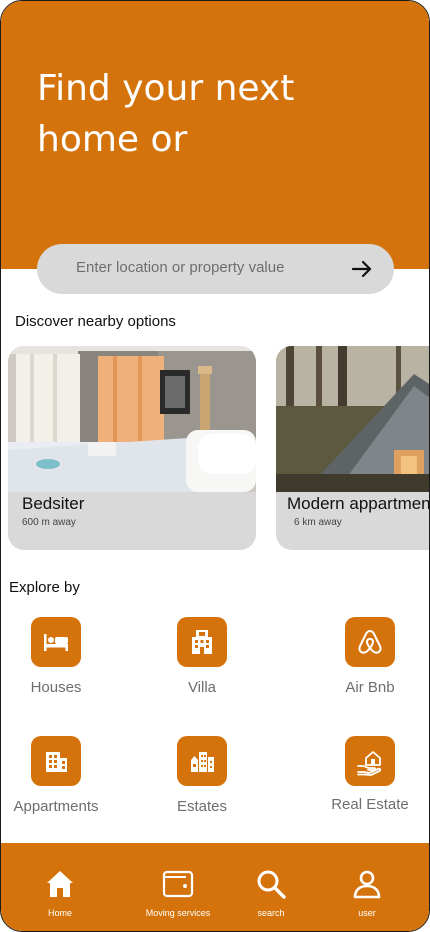 The image size is (430, 932). I want to click on user-icon, so click(367, 884).